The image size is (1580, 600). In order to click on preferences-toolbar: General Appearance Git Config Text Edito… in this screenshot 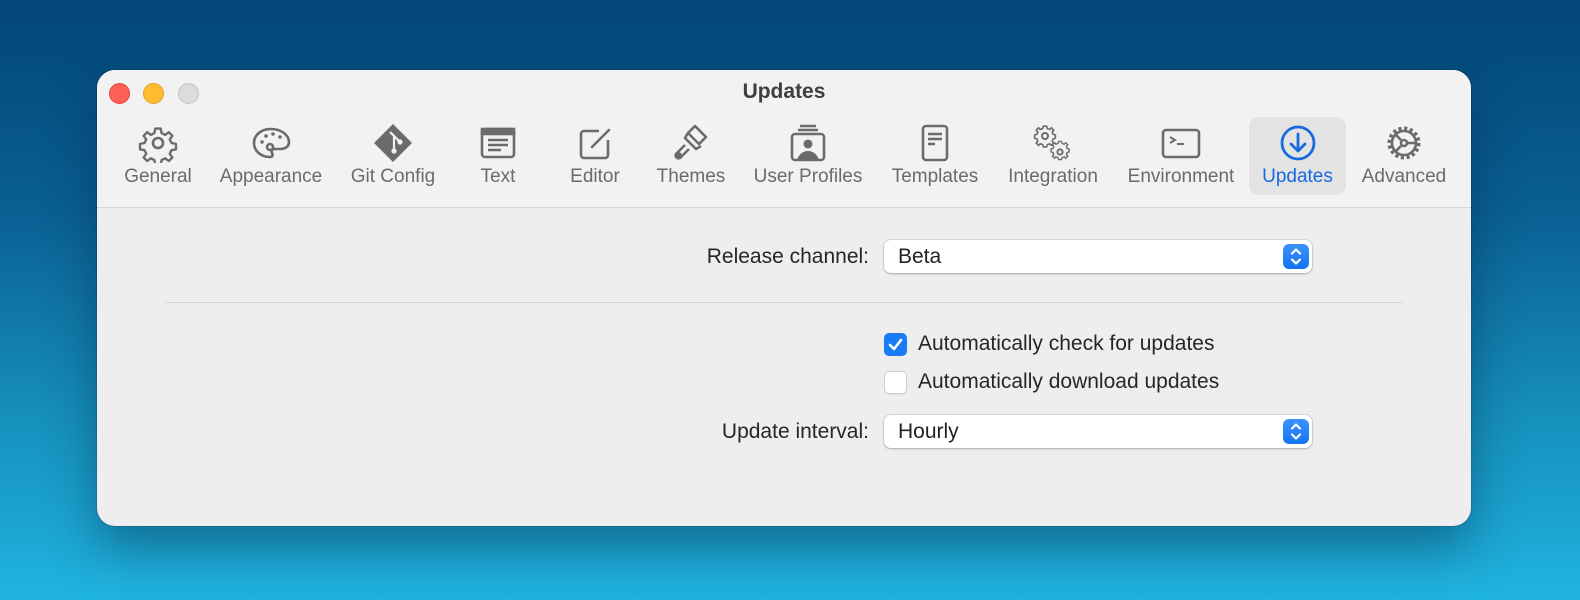, I will do `click(784, 157)`.